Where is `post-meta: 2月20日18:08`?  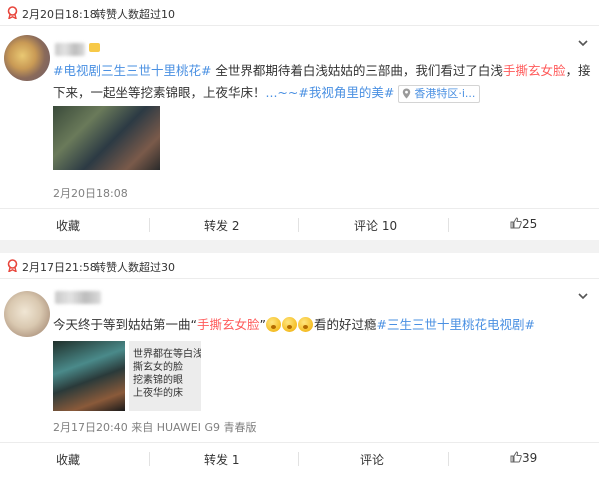
post-meta: 2月20日18:08 is located at coordinates (90, 193).